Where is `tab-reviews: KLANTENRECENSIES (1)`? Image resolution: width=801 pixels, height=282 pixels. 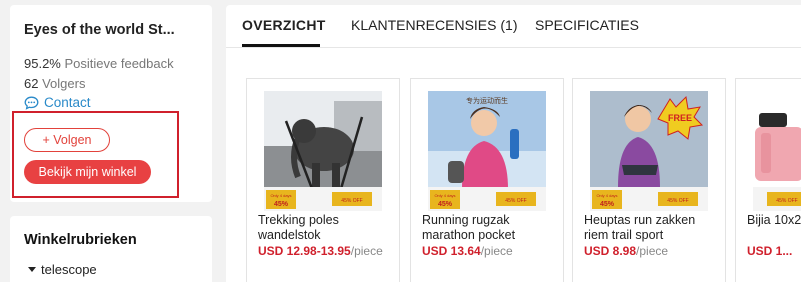 tab-reviews: KLANTENRECENSIES (1) is located at coordinates (434, 25).